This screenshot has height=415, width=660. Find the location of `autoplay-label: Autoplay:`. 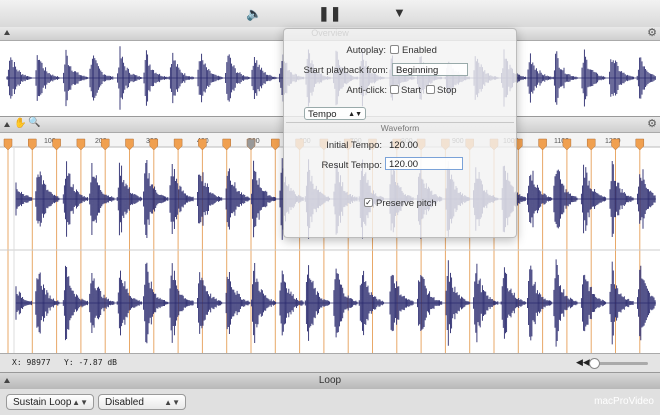

autoplay-label: Autoplay: is located at coordinates (366, 50).